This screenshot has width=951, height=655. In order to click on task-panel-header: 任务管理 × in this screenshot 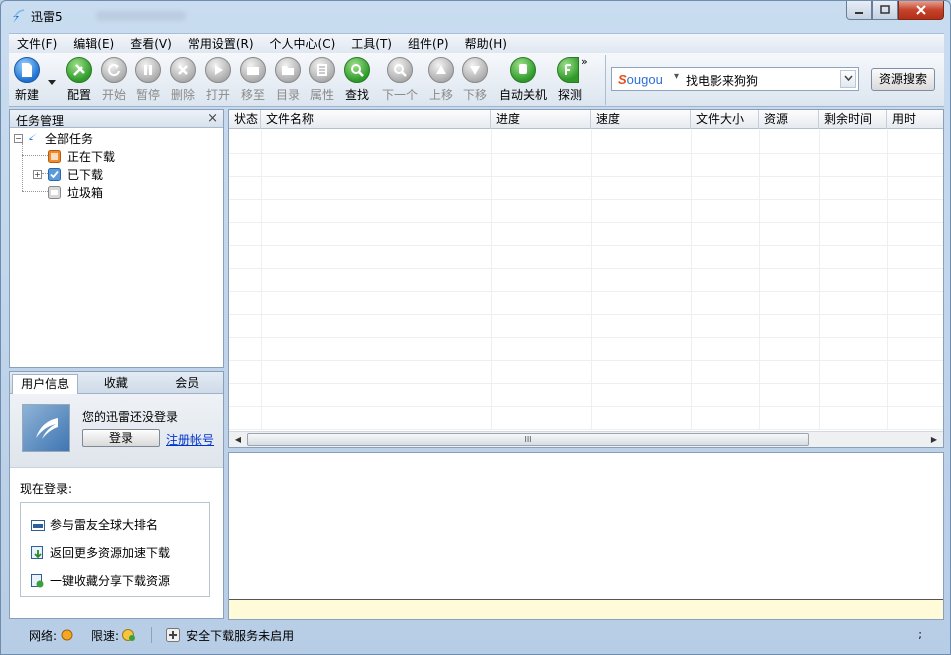, I will do `click(116, 119)`.